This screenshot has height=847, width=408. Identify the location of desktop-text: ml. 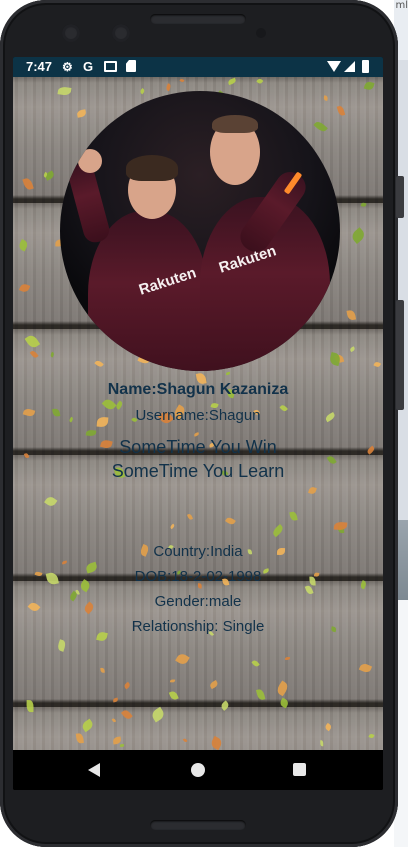
(401, 5).